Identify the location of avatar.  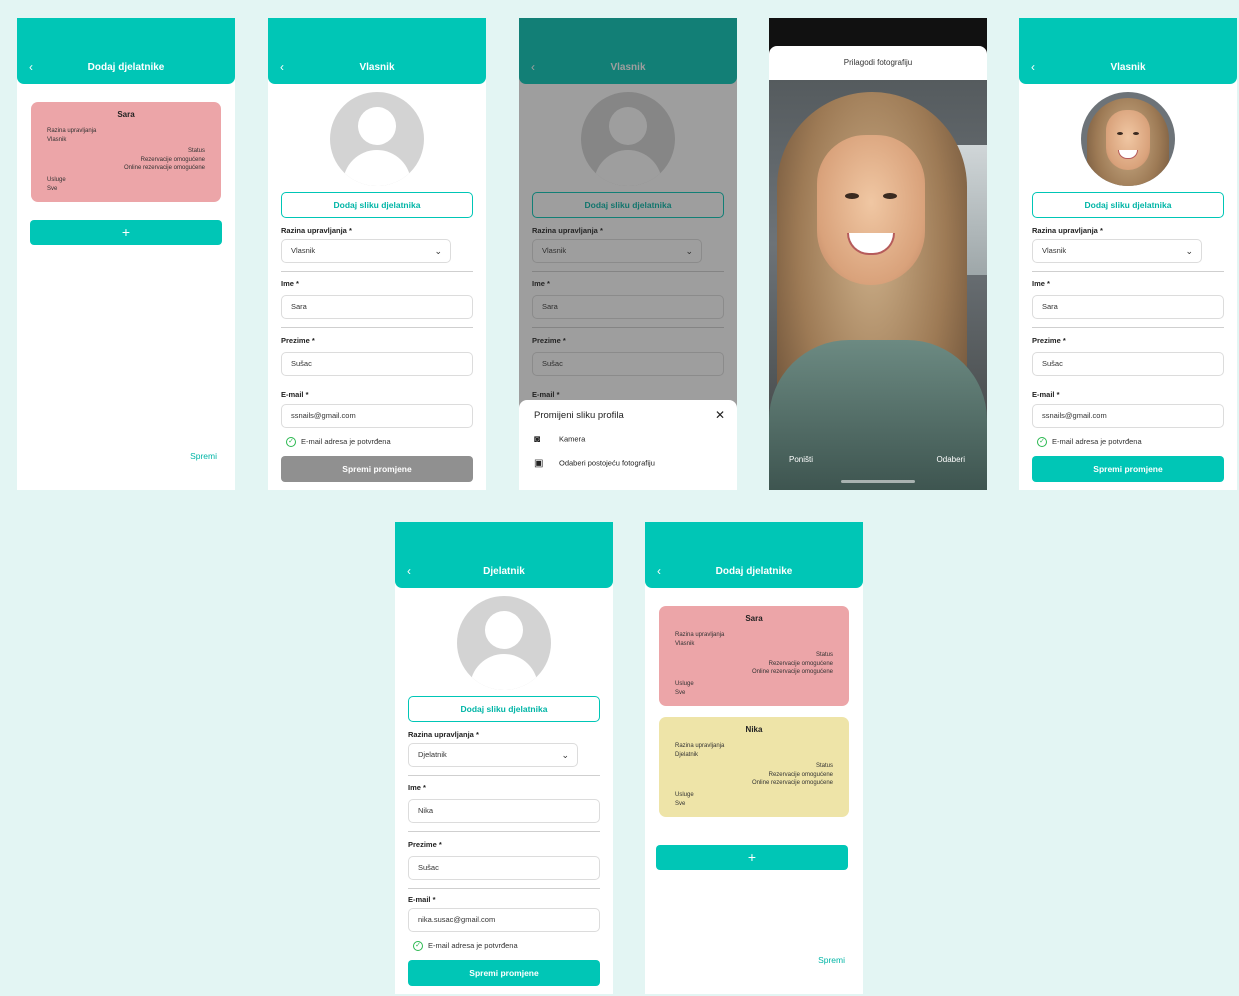
(1128, 139).